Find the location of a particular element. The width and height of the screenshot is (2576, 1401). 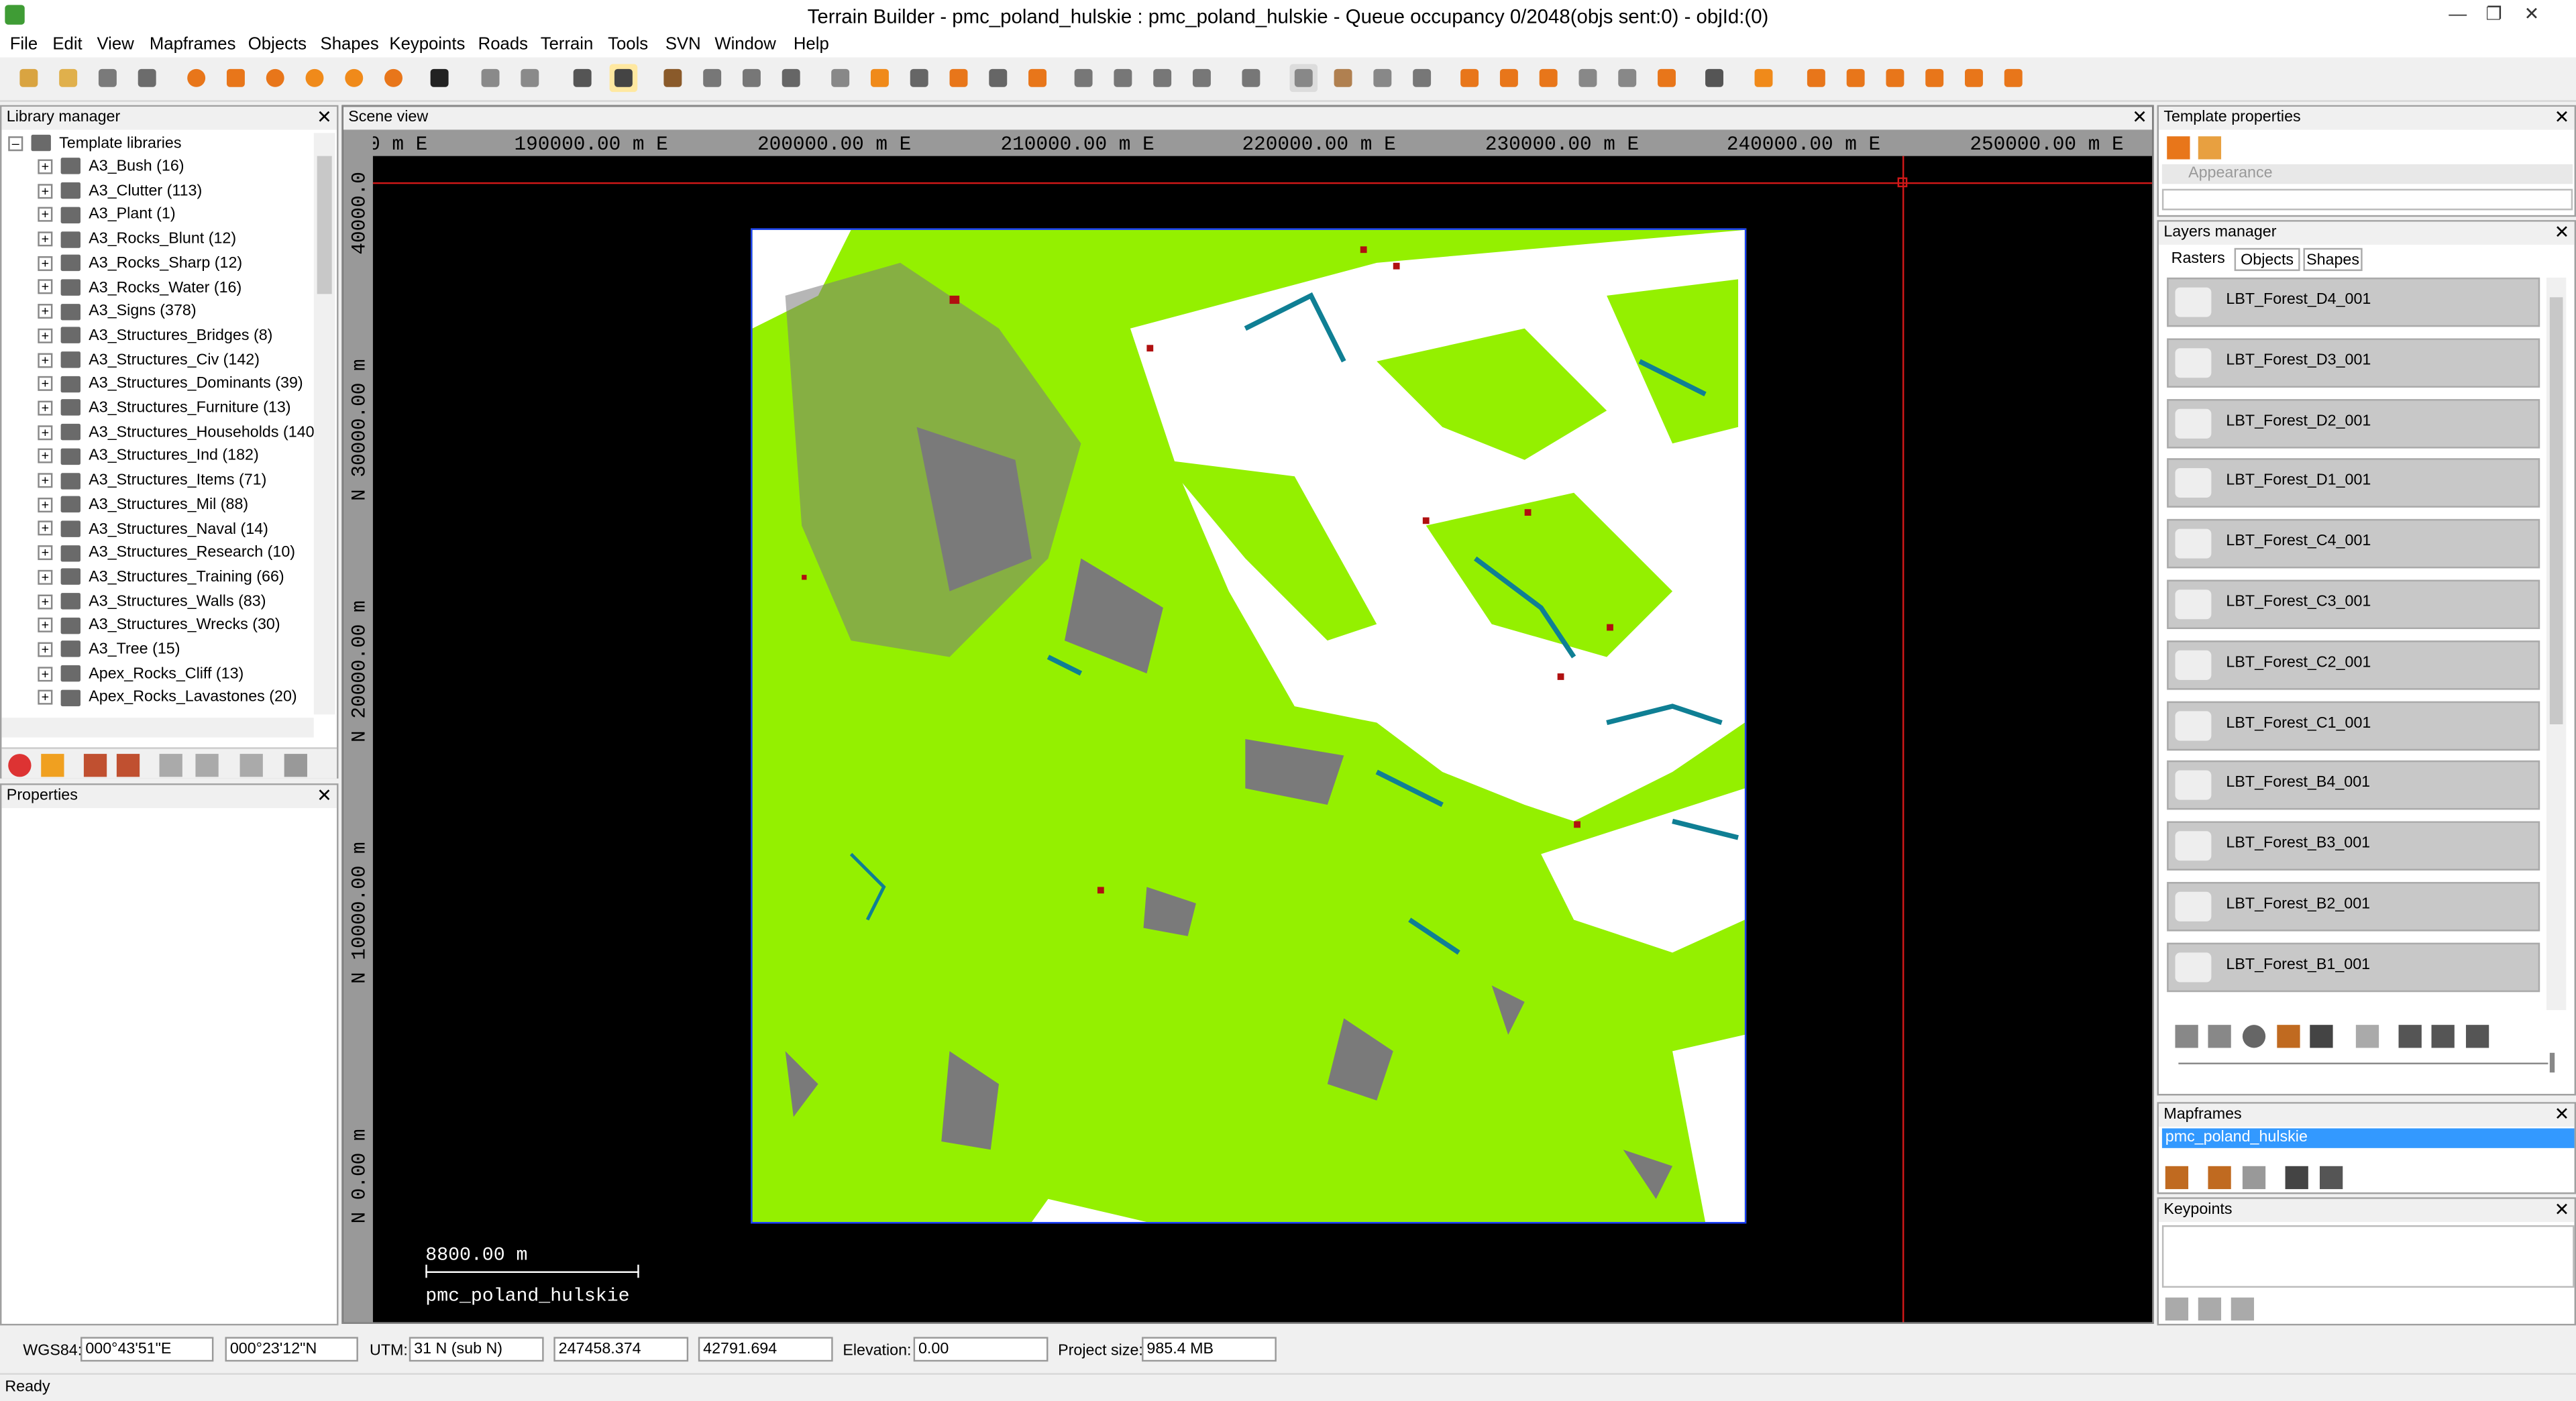

menu-svn: SVN is located at coordinates (683, 44).